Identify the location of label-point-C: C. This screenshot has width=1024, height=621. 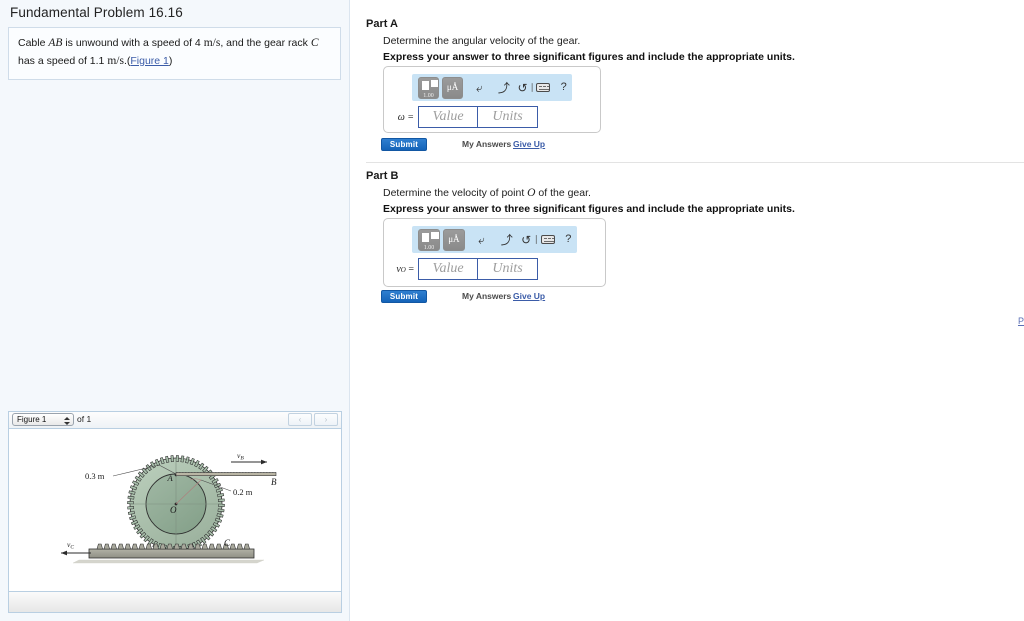
(227, 543).